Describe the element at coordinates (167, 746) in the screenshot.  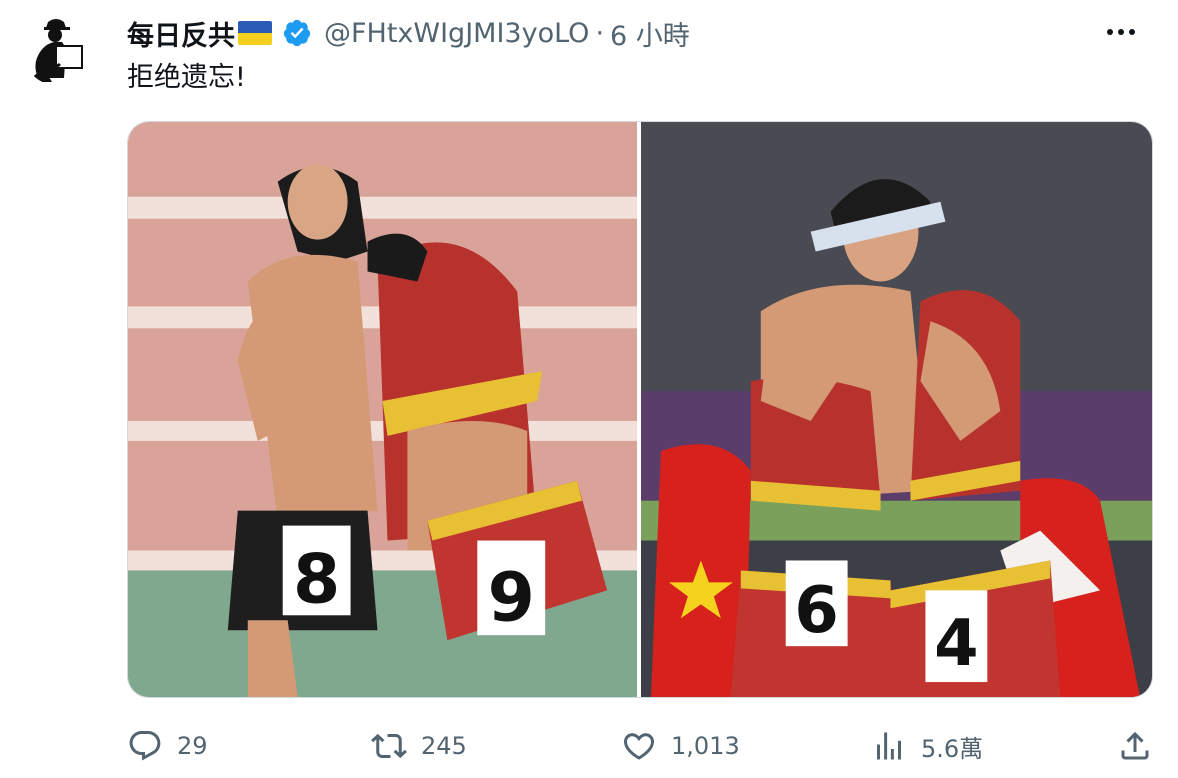
I see `reply-button: 29` at that location.